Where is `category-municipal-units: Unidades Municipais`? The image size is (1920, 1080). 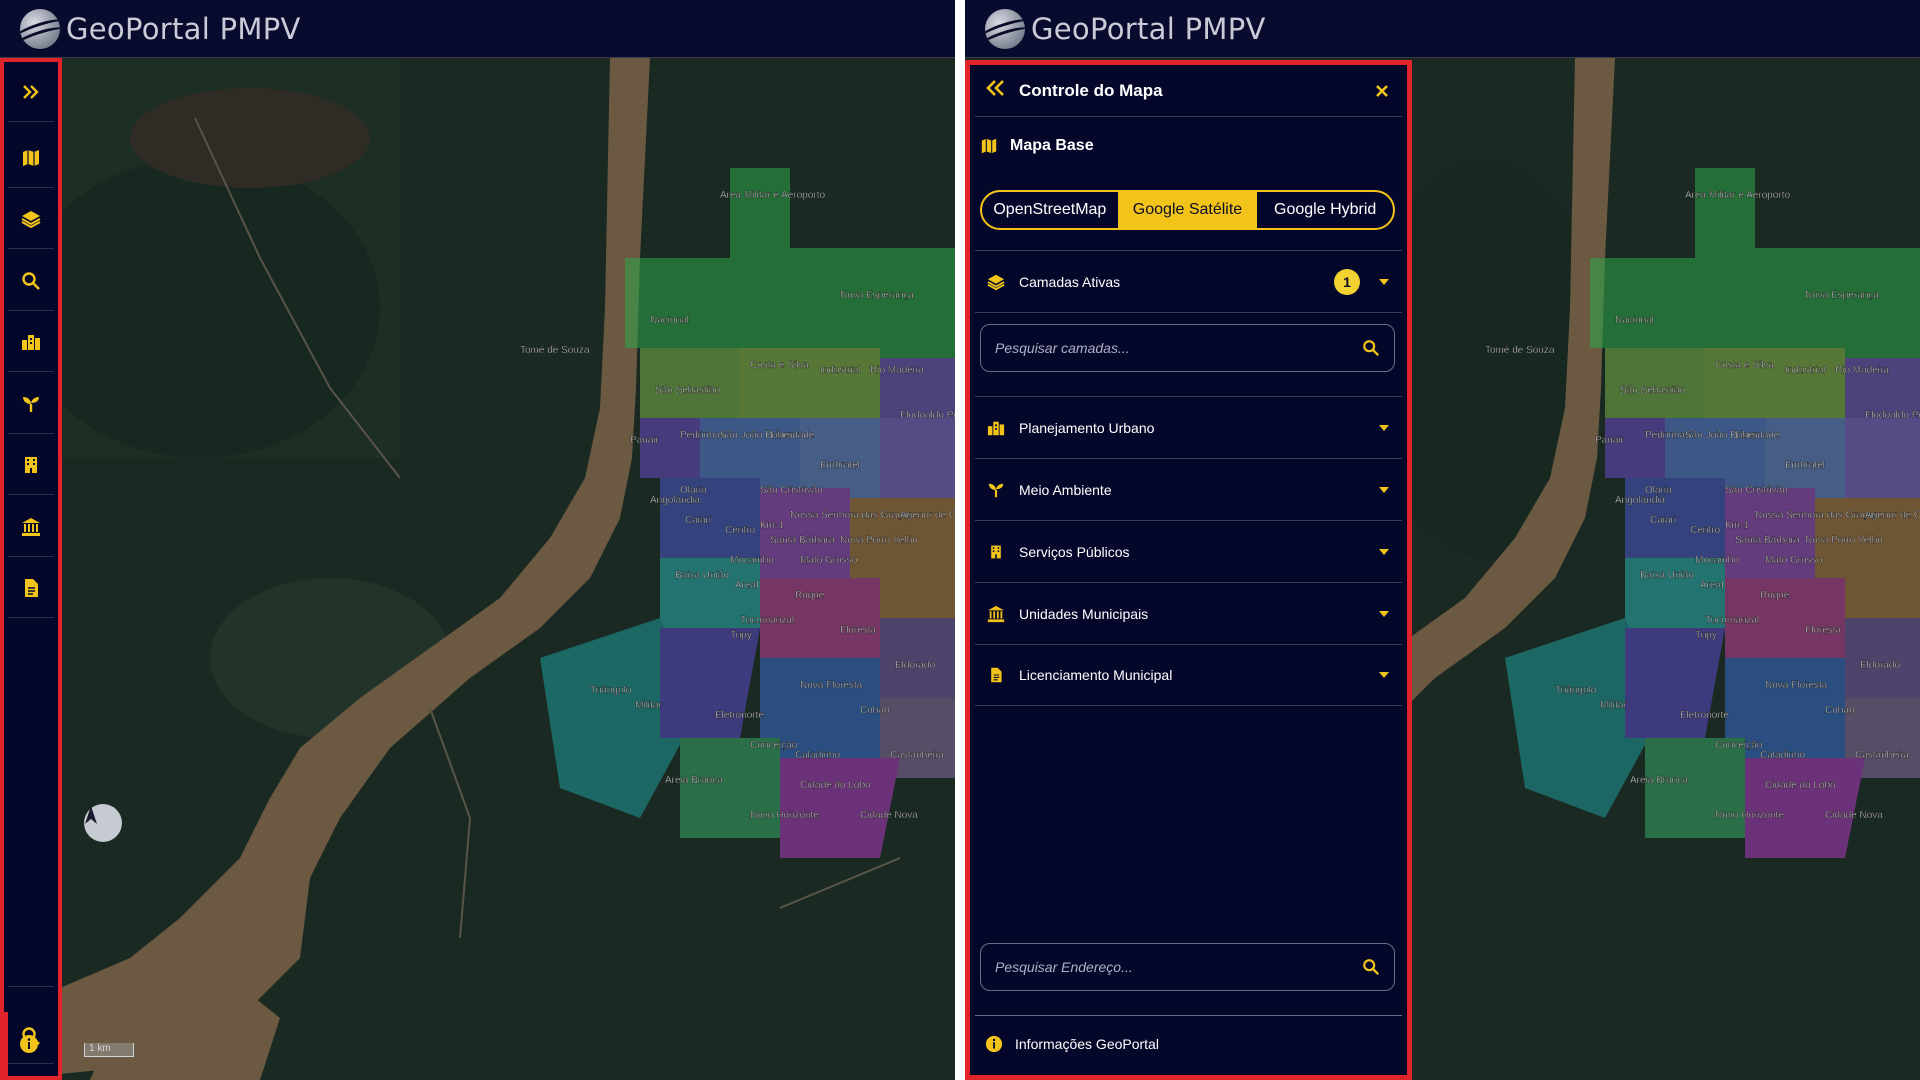 category-municipal-units: Unidades Municipais is located at coordinates (1188, 613).